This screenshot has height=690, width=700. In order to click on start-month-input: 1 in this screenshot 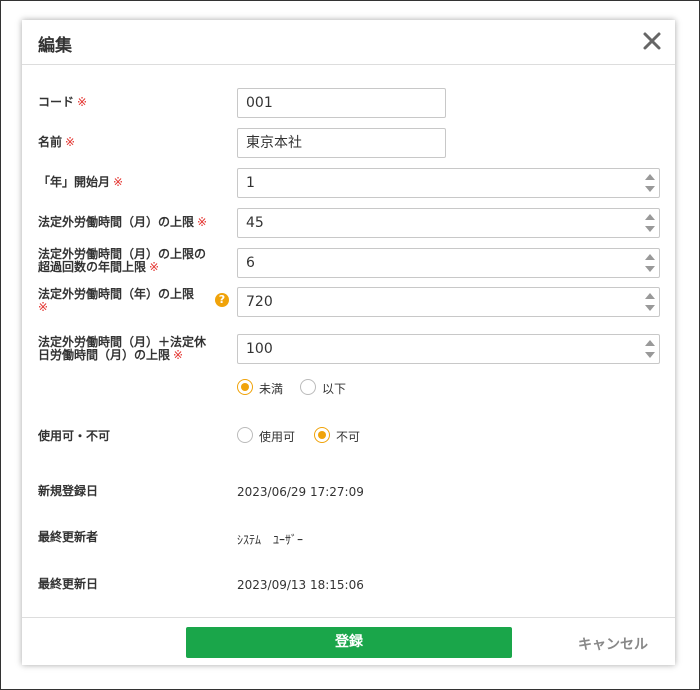, I will do `click(448, 183)`.